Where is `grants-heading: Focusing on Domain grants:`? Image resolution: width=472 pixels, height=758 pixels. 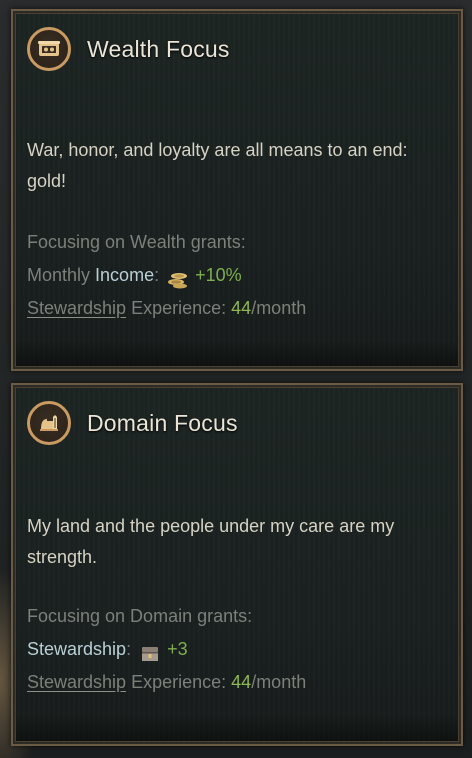
grants-heading: Focusing on Domain grants: is located at coordinates (140, 616).